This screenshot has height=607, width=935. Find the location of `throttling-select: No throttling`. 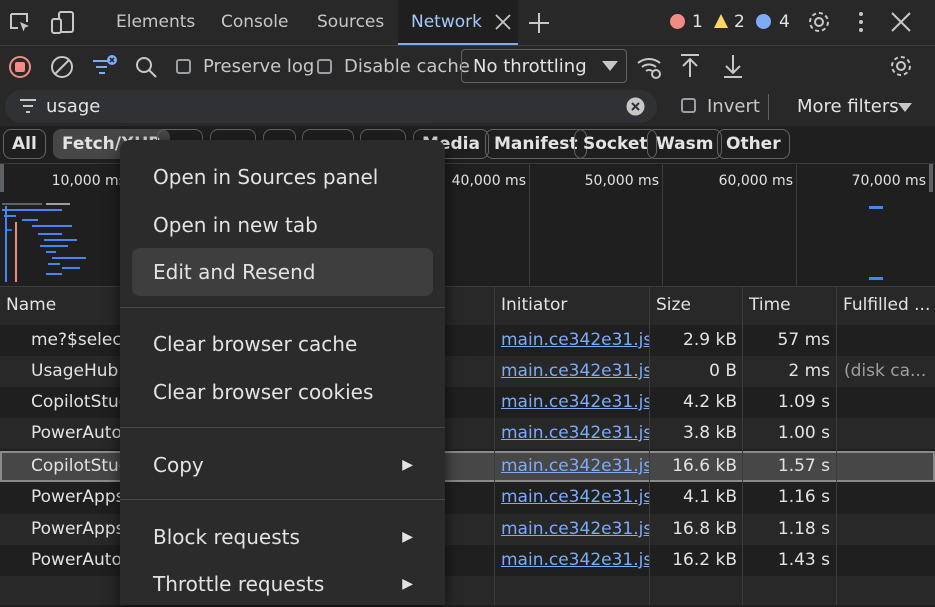

throttling-select: No throttling is located at coordinates (544, 66).